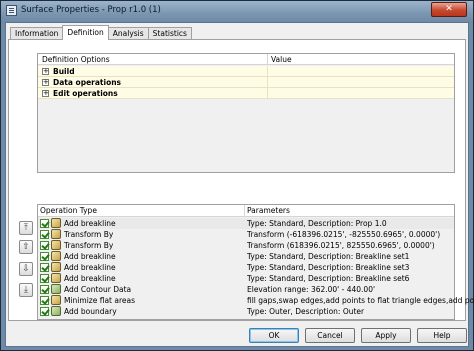 The height and width of the screenshot is (351, 474). What do you see at coordinates (56, 300) in the screenshot?
I see `minimize-flat-areas-icon` at bounding box center [56, 300].